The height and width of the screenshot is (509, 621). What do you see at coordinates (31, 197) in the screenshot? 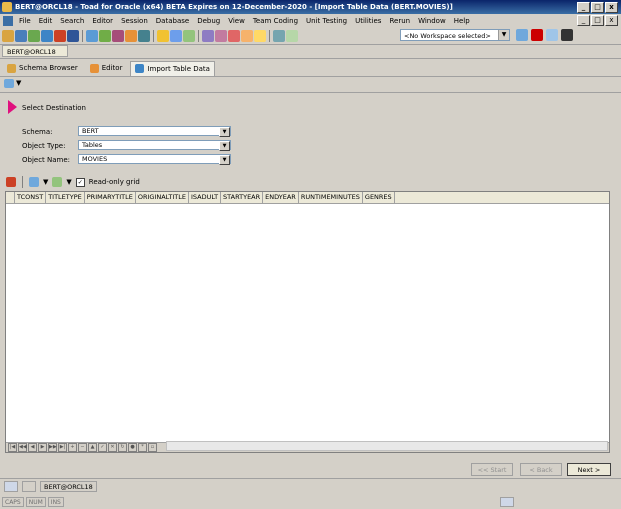
I see `column-header: TCONST` at bounding box center [31, 197].